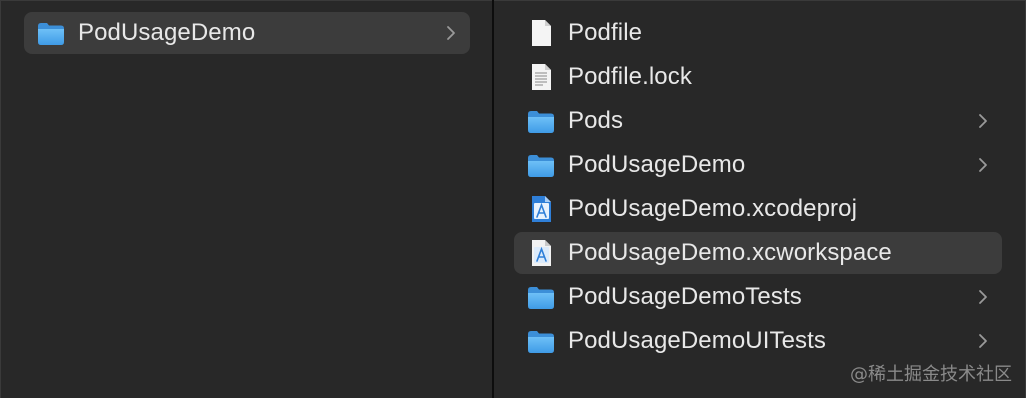  Describe the element at coordinates (596, 120) in the screenshot. I see `folder-item-label: Pods` at that location.